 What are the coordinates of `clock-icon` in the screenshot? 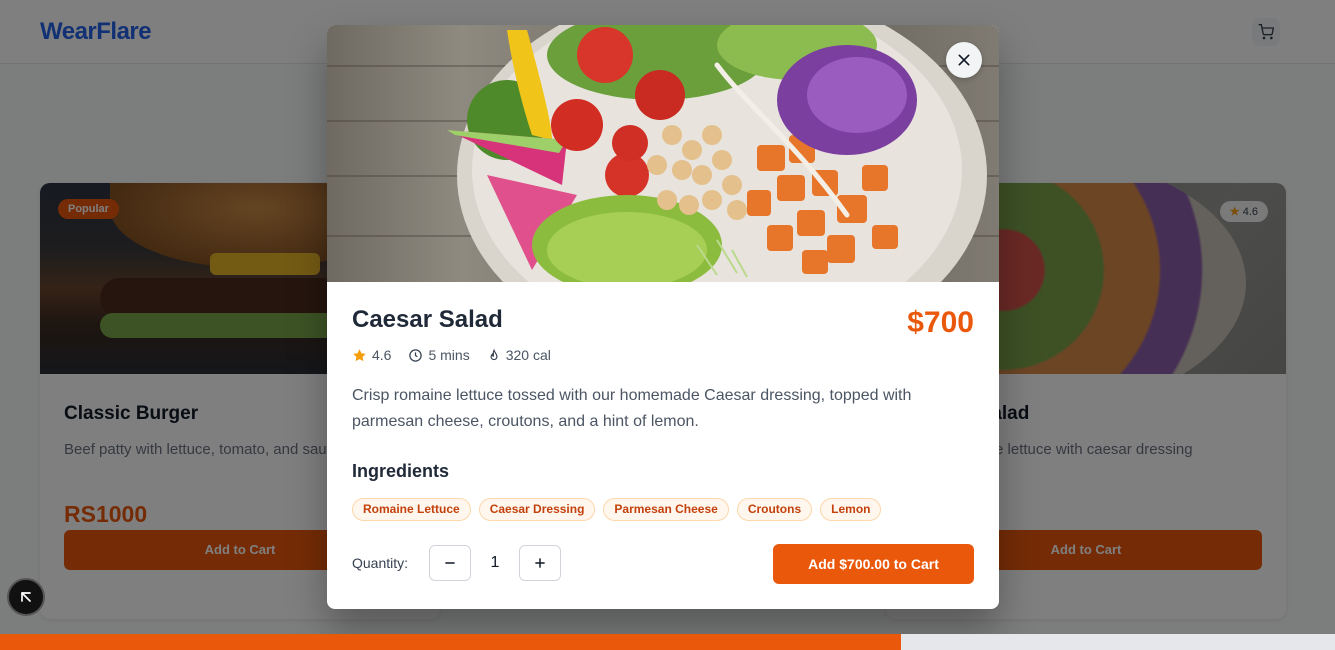 It's located at (416, 355).